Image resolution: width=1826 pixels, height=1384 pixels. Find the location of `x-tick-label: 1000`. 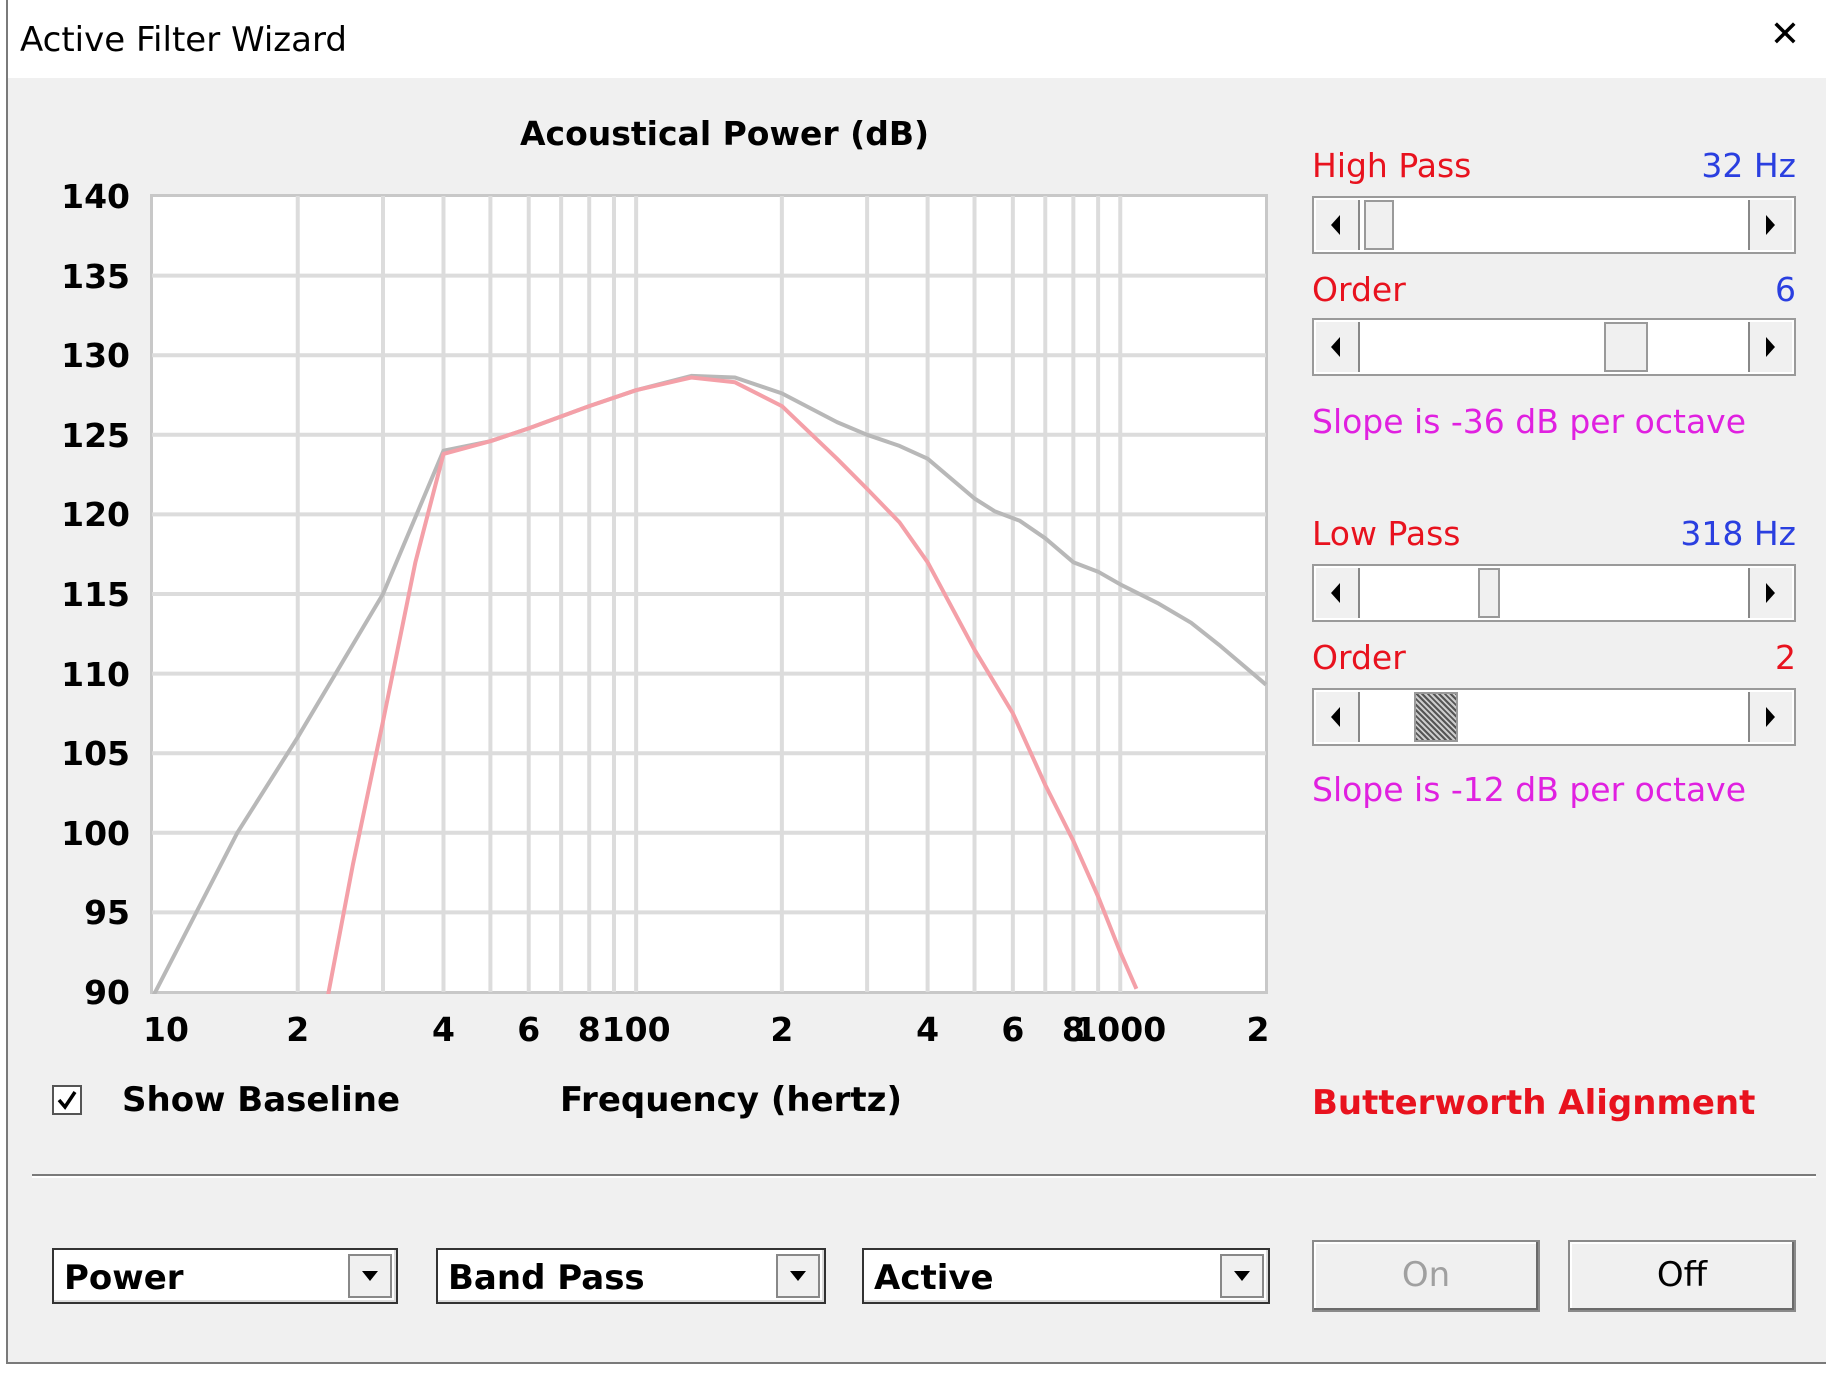

x-tick-label: 1000 is located at coordinates (1120, 1029).